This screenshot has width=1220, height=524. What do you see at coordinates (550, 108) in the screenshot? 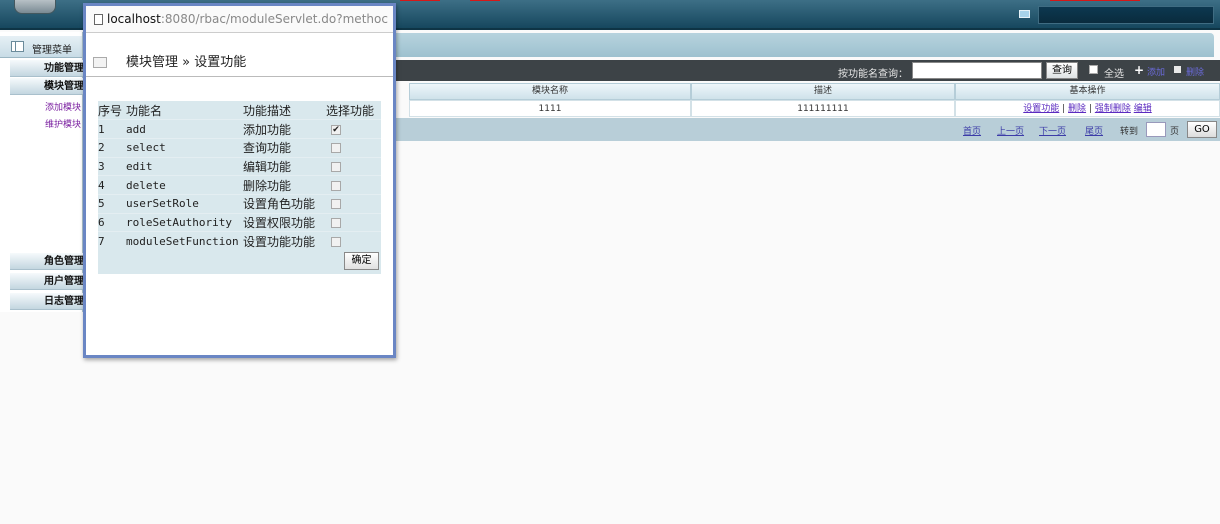
I see `cell-module-name: 1111` at bounding box center [550, 108].